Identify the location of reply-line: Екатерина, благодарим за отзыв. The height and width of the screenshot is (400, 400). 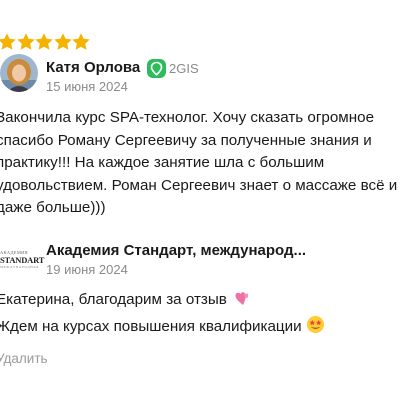
(199, 302).